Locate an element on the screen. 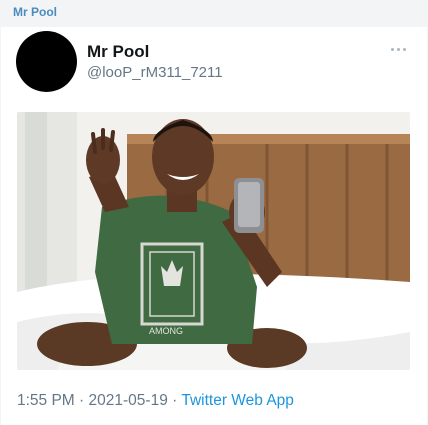  tweet-date: 2021-05-19 is located at coordinates (128, 400).